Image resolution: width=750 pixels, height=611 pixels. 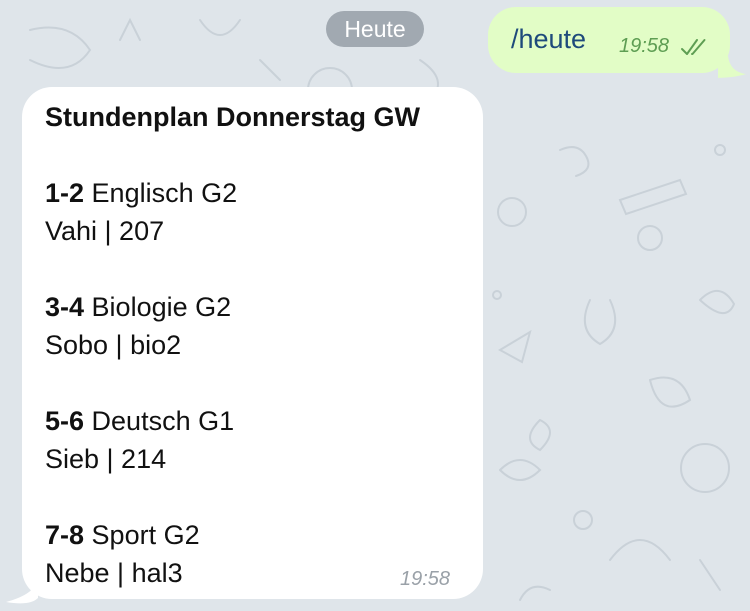 I want to click on outgoing-bubble-tail, so click(x=732, y=67).